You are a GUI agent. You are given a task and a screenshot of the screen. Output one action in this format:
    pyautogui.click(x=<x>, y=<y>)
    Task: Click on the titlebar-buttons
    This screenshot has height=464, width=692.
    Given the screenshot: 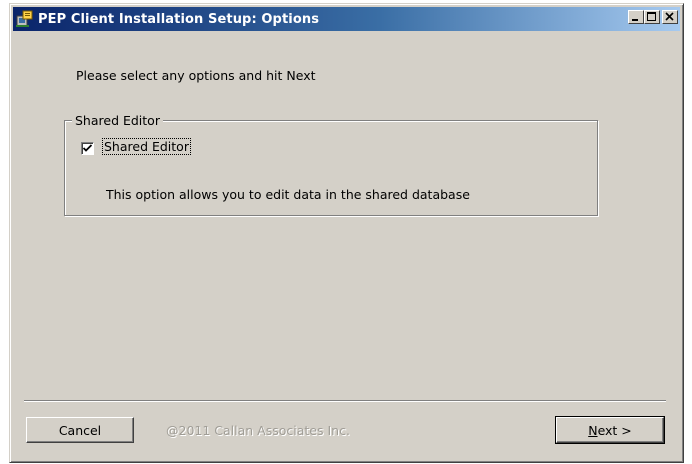 What is the action you would take?
    pyautogui.click(x=653, y=17)
    